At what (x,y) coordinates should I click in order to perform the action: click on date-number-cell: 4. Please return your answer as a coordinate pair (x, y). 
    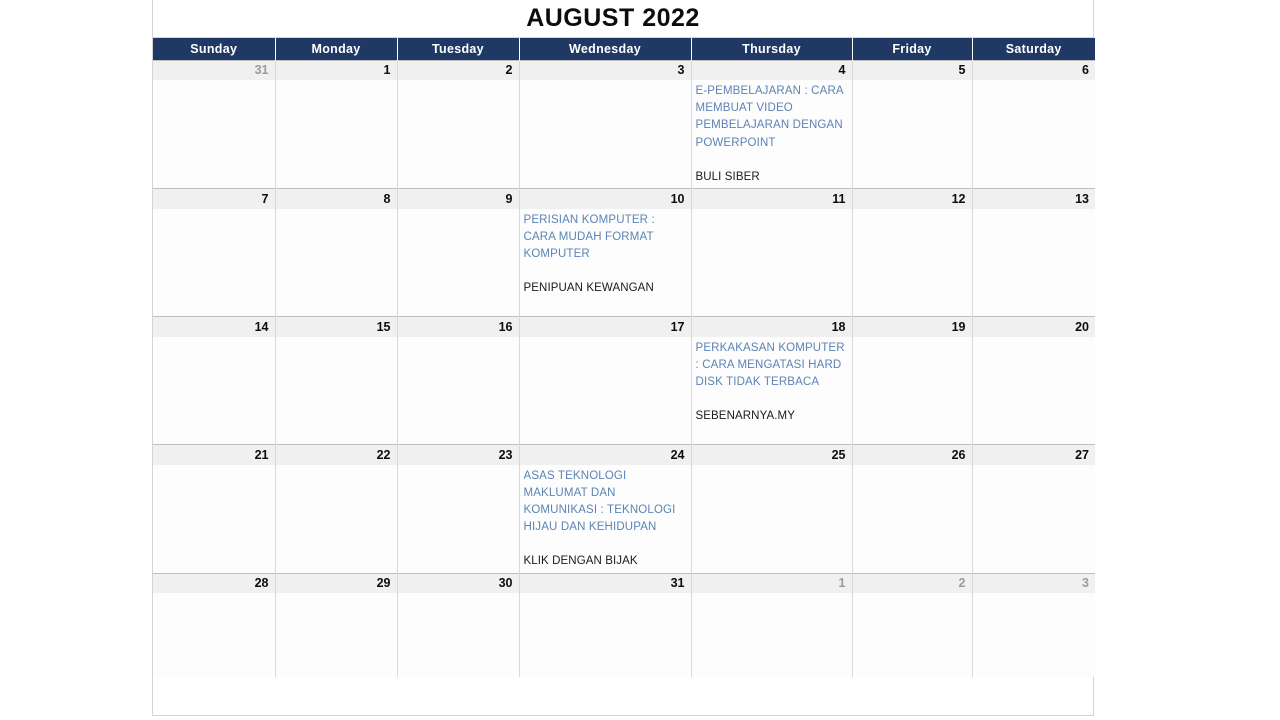
    Looking at the image, I should click on (771, 69).